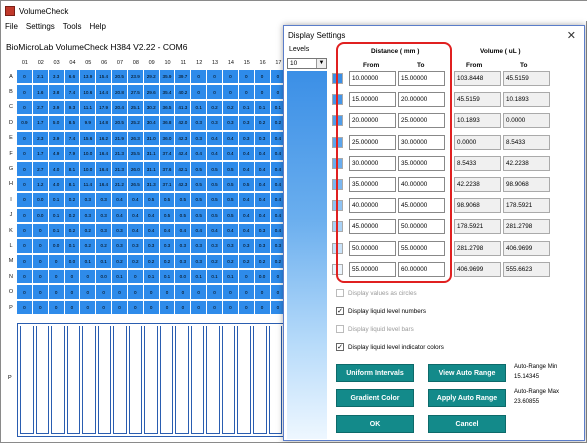 The image size is (587, 443). What do you see at coordinates (88, 92) in the screenshot?
I see `plate-well: 10.6` at bounding box center [88, 92].